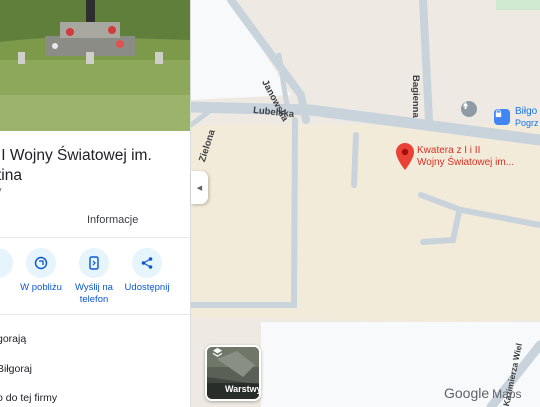  I want to click on place-title-line1: II Wojny Światowej im., so click(76, 155).